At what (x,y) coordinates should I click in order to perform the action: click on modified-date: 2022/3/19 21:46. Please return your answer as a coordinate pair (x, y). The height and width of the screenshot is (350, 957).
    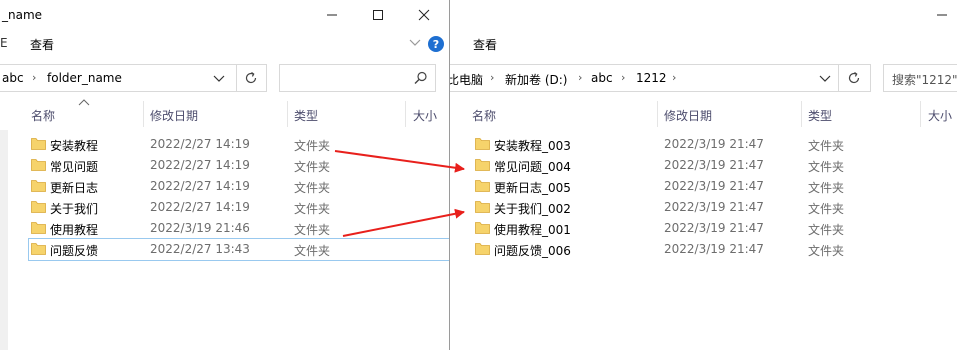
    Looking at the image, I should click on (200, 228).